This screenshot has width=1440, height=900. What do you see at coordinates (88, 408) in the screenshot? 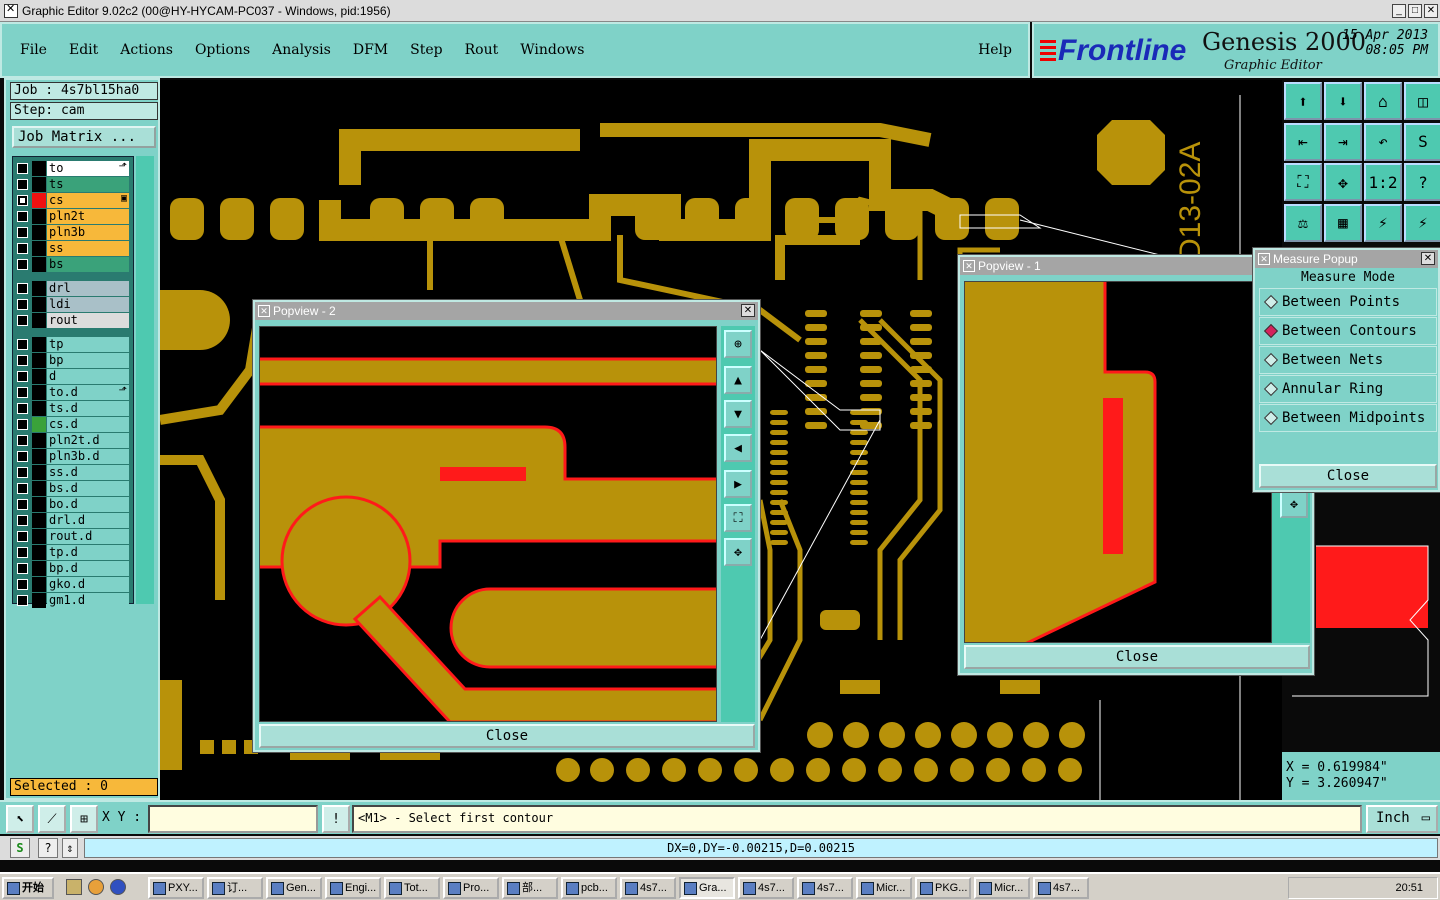
I see `layer-name: ts.d` at bounding box center [88, 408].